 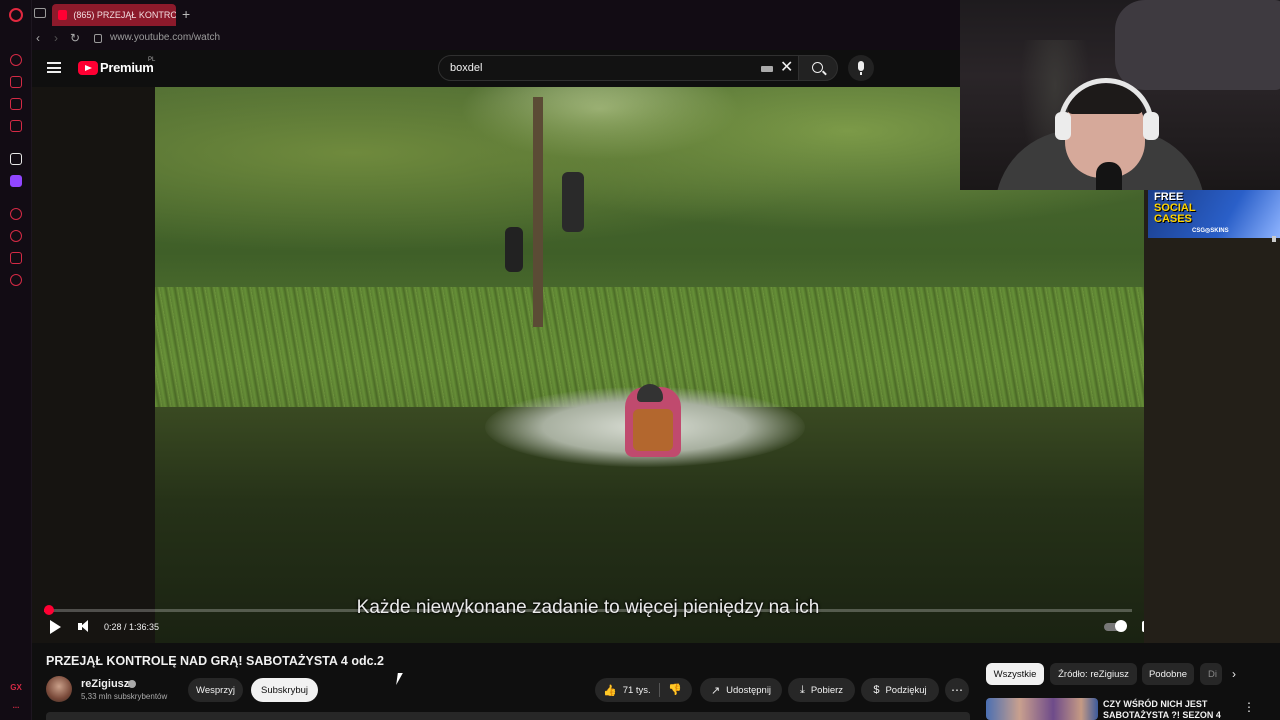 I want to click on like-count: 71 tys., so click(x=637, y=690).